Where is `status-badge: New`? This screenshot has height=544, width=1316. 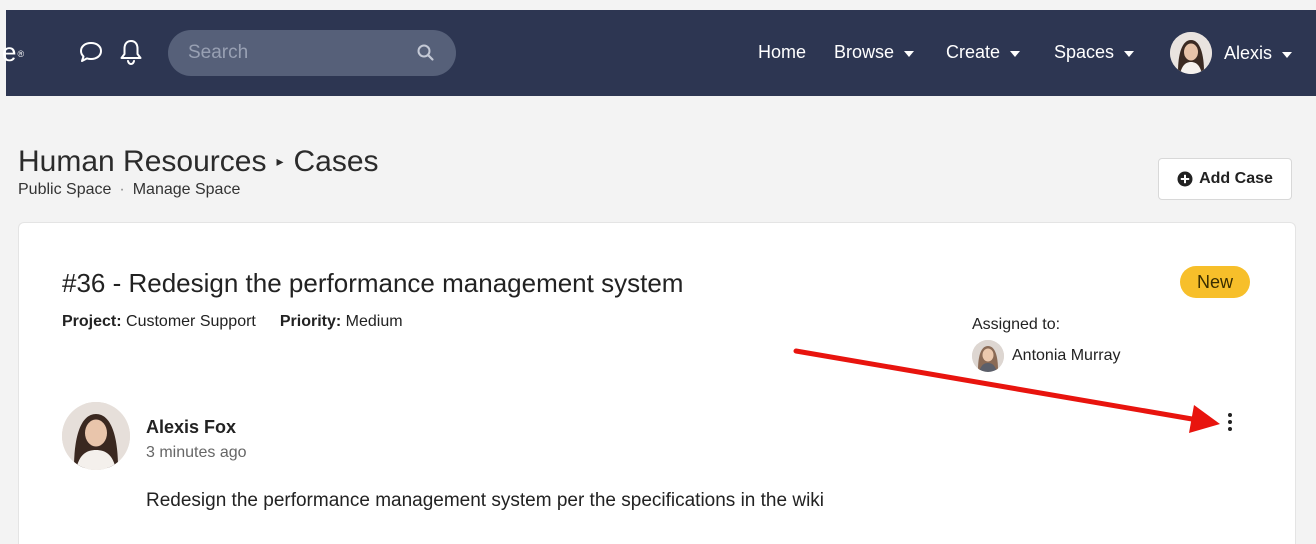
status-badge: New is located at coordinates (1215, 282).